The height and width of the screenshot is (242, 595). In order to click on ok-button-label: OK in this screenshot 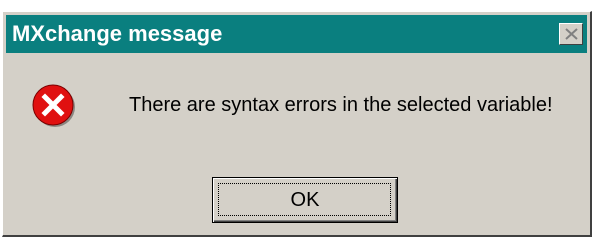, I will do `click(305, 200)`.